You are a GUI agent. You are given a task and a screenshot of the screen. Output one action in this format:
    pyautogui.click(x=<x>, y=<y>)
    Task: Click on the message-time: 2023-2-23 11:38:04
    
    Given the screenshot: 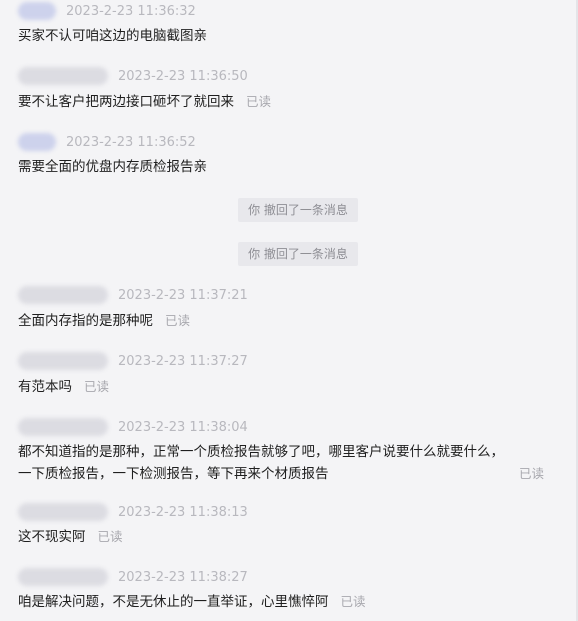 What is the action you would take?
    pyautogui.click(x=183, y=427)
    